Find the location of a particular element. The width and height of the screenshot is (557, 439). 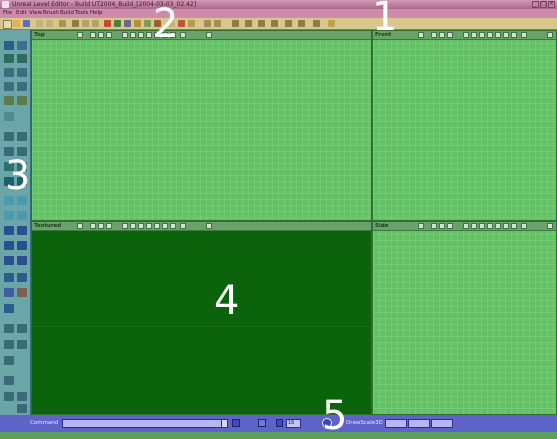

spiral-stair-icon is located at coordinates (22, 215).